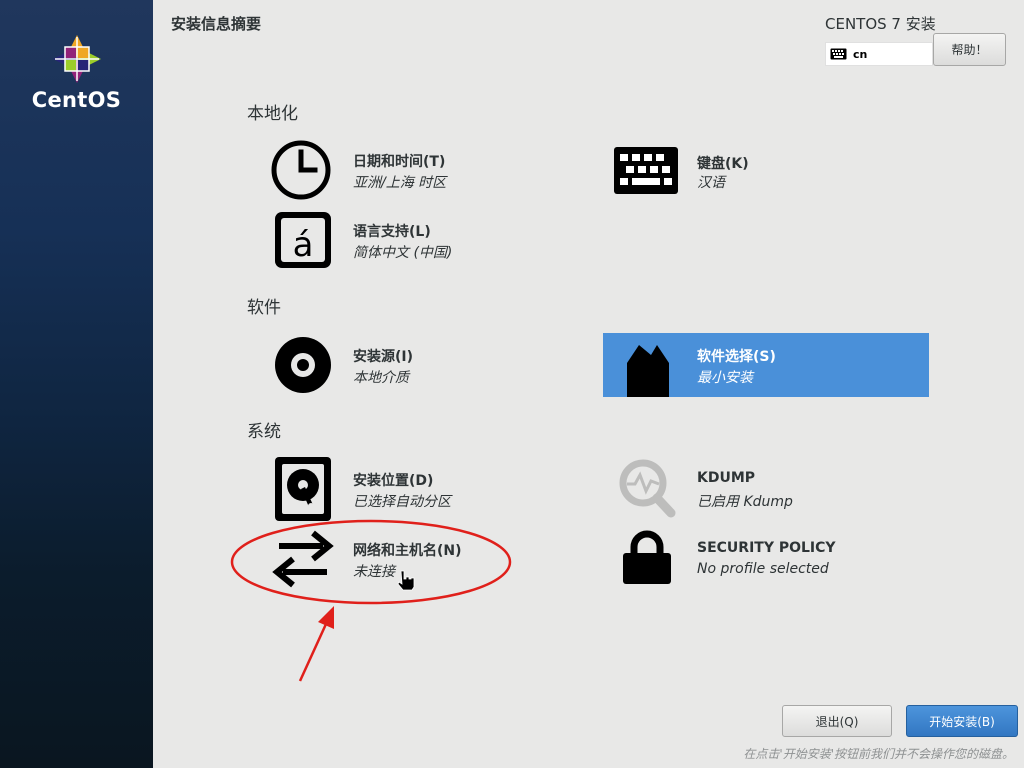  What do you see at coordinates (879, 54) in the screenshot?
I see `keyboard-layout-indicator: cn` at bounding box center [879, 54].